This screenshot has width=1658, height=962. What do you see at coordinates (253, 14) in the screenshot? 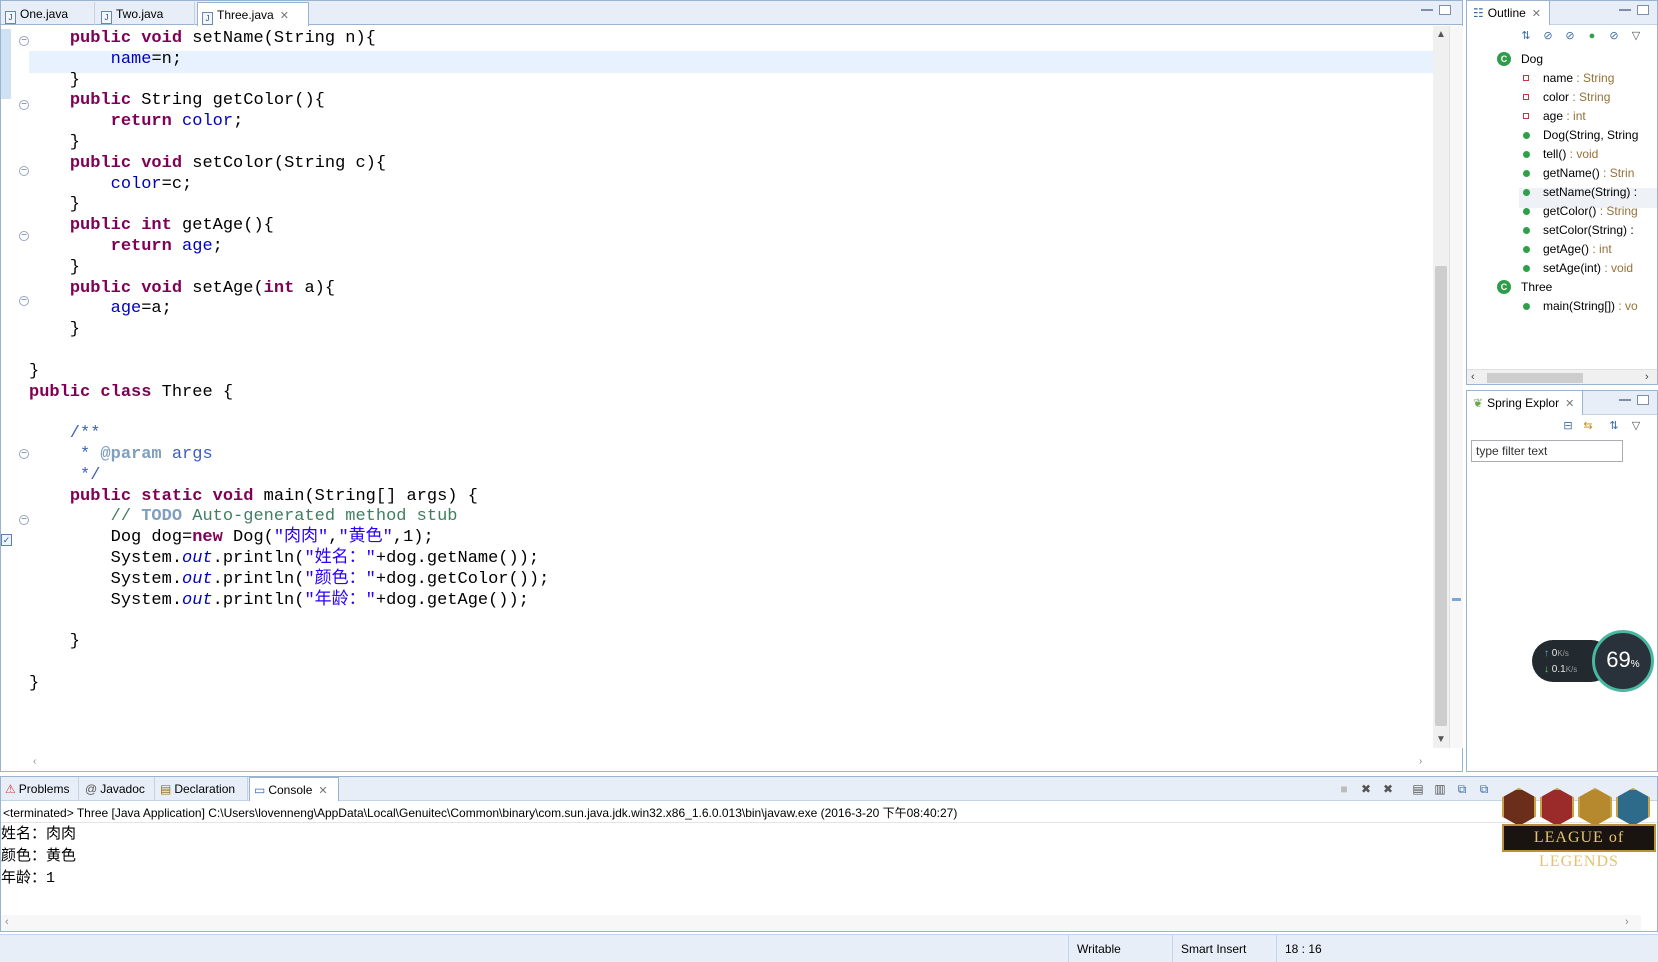
I see `tab-three-java: J Three.java ✕` at bounding box center [253, 14].